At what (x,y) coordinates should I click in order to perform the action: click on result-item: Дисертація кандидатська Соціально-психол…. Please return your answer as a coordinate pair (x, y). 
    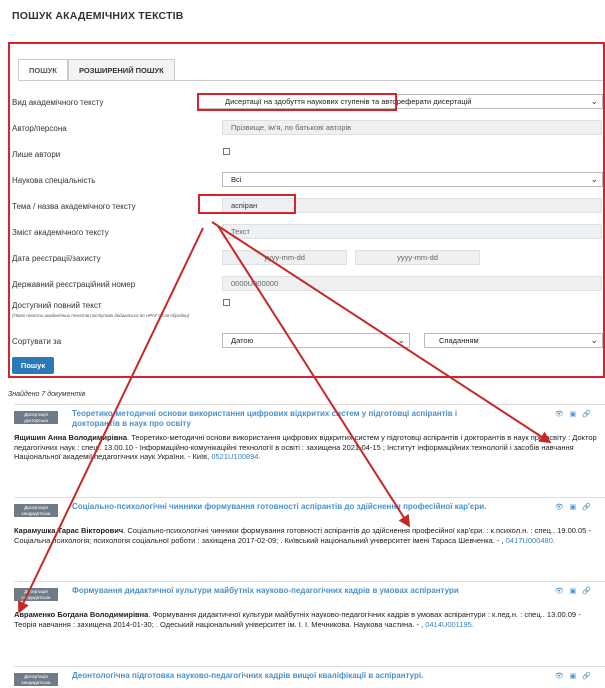
    Looking at the image, I should click on (309, 535).